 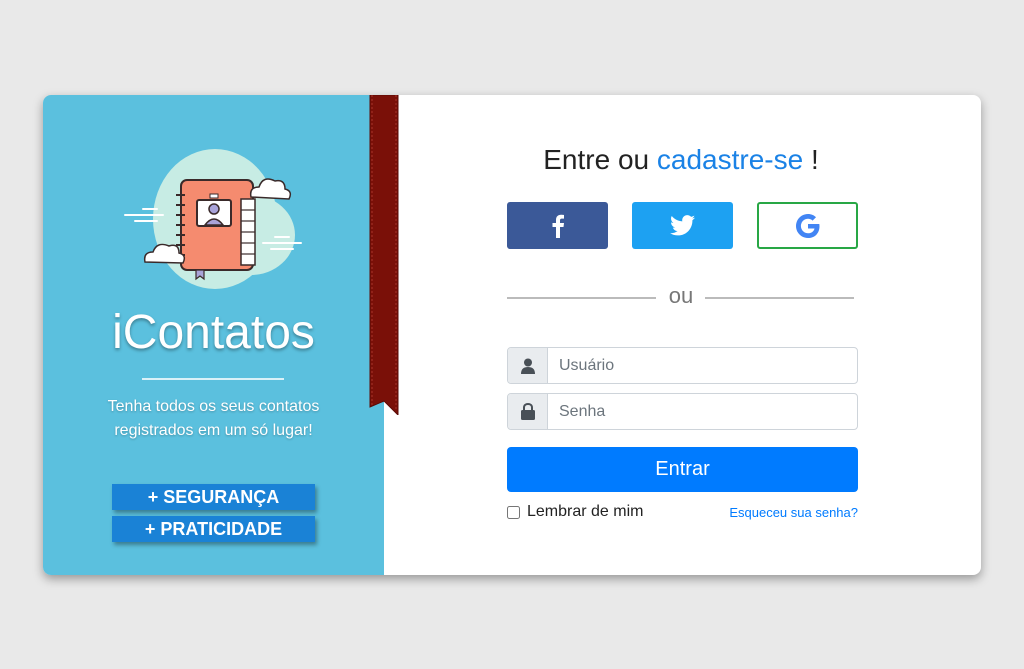 I want to click on or-label: ou, so click(x=681, y=295).